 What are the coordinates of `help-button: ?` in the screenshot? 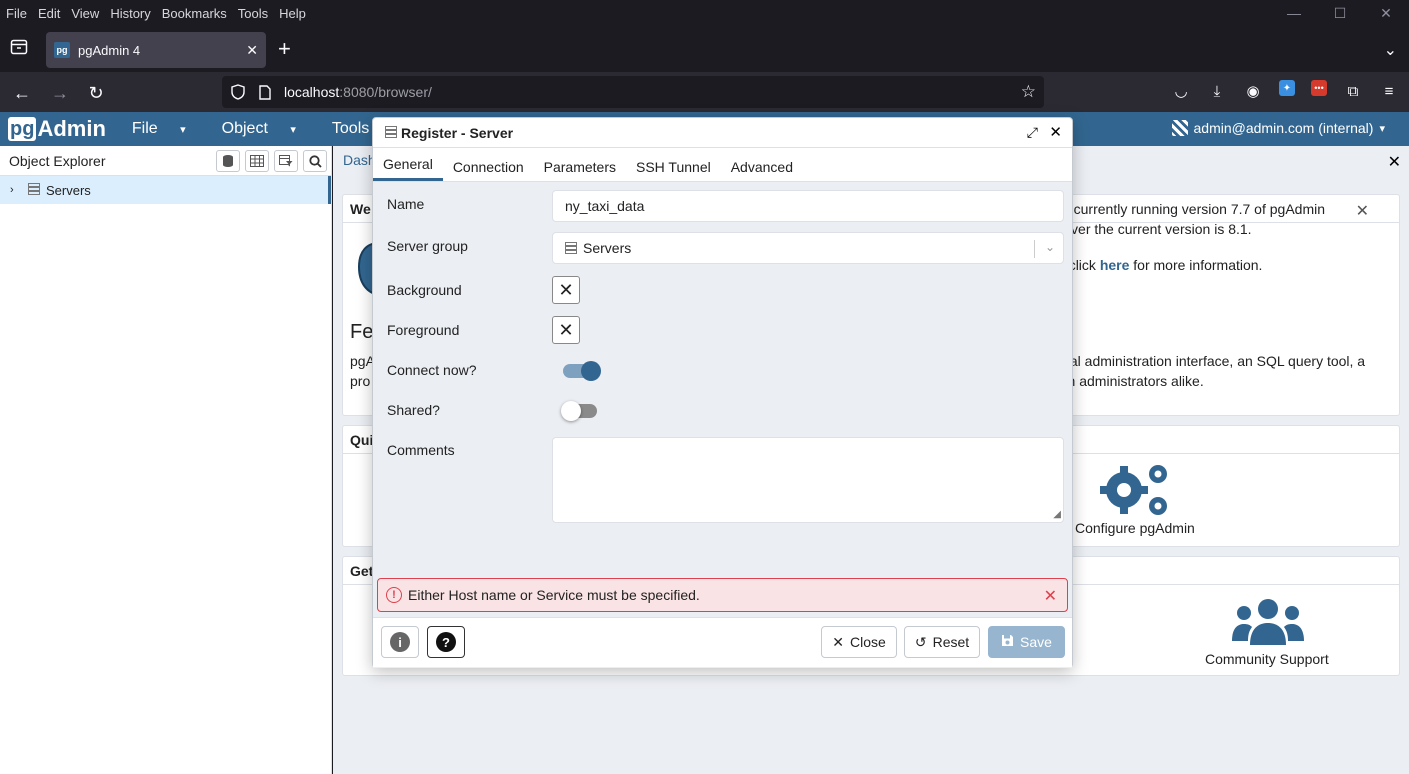 It's located at (446, 642).